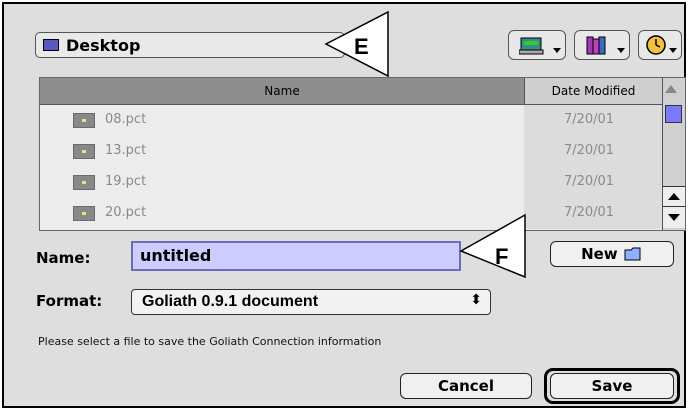  Describe the element at coordinates (51, 45) in the screenshot. I see `desktop-folder-icon` at that location.